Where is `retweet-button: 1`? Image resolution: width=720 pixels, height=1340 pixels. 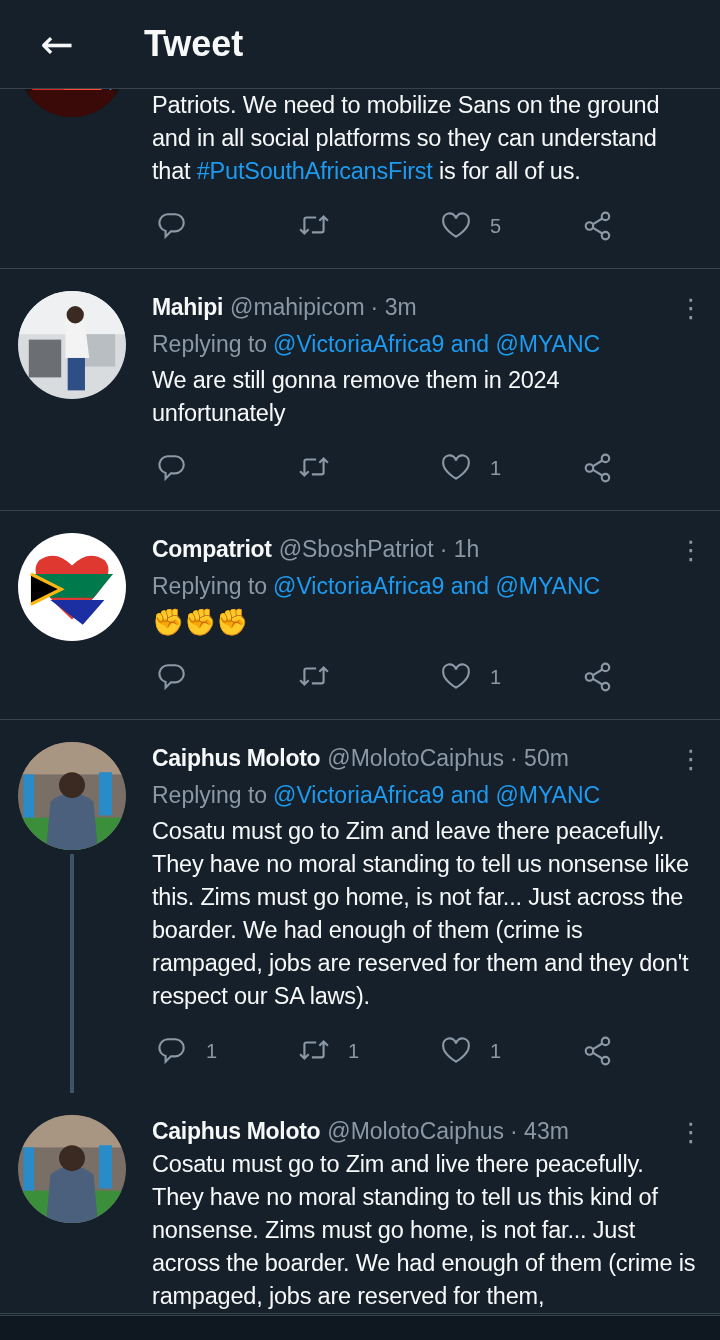 retweet-button: 1 is located at coordinates (327, 1051).